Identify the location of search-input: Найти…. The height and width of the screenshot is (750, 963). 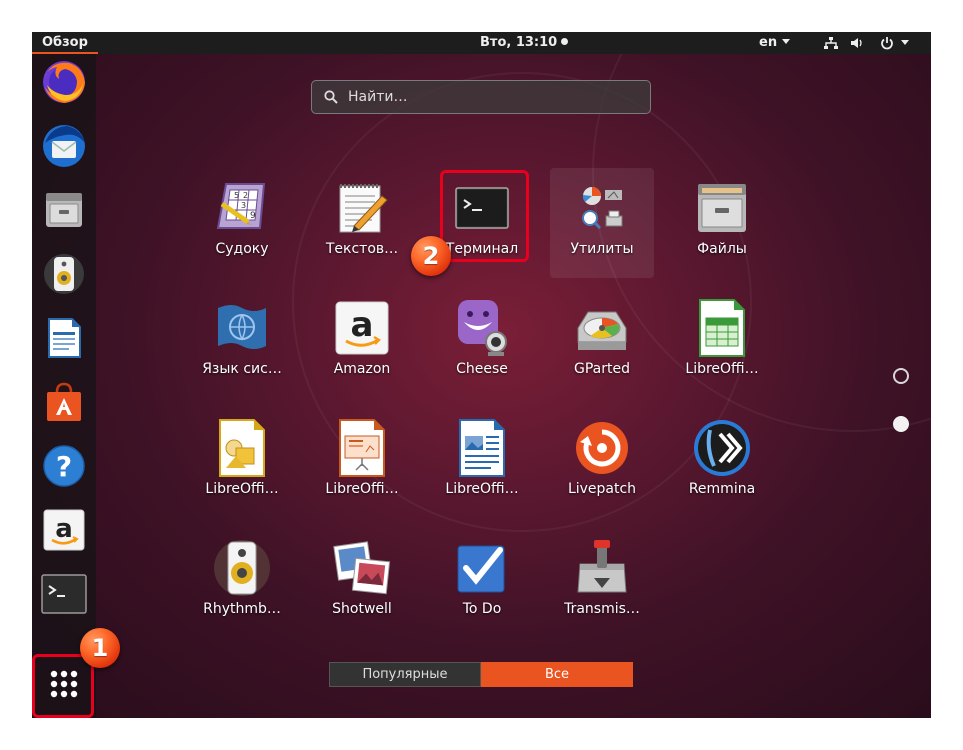
(481, 97).